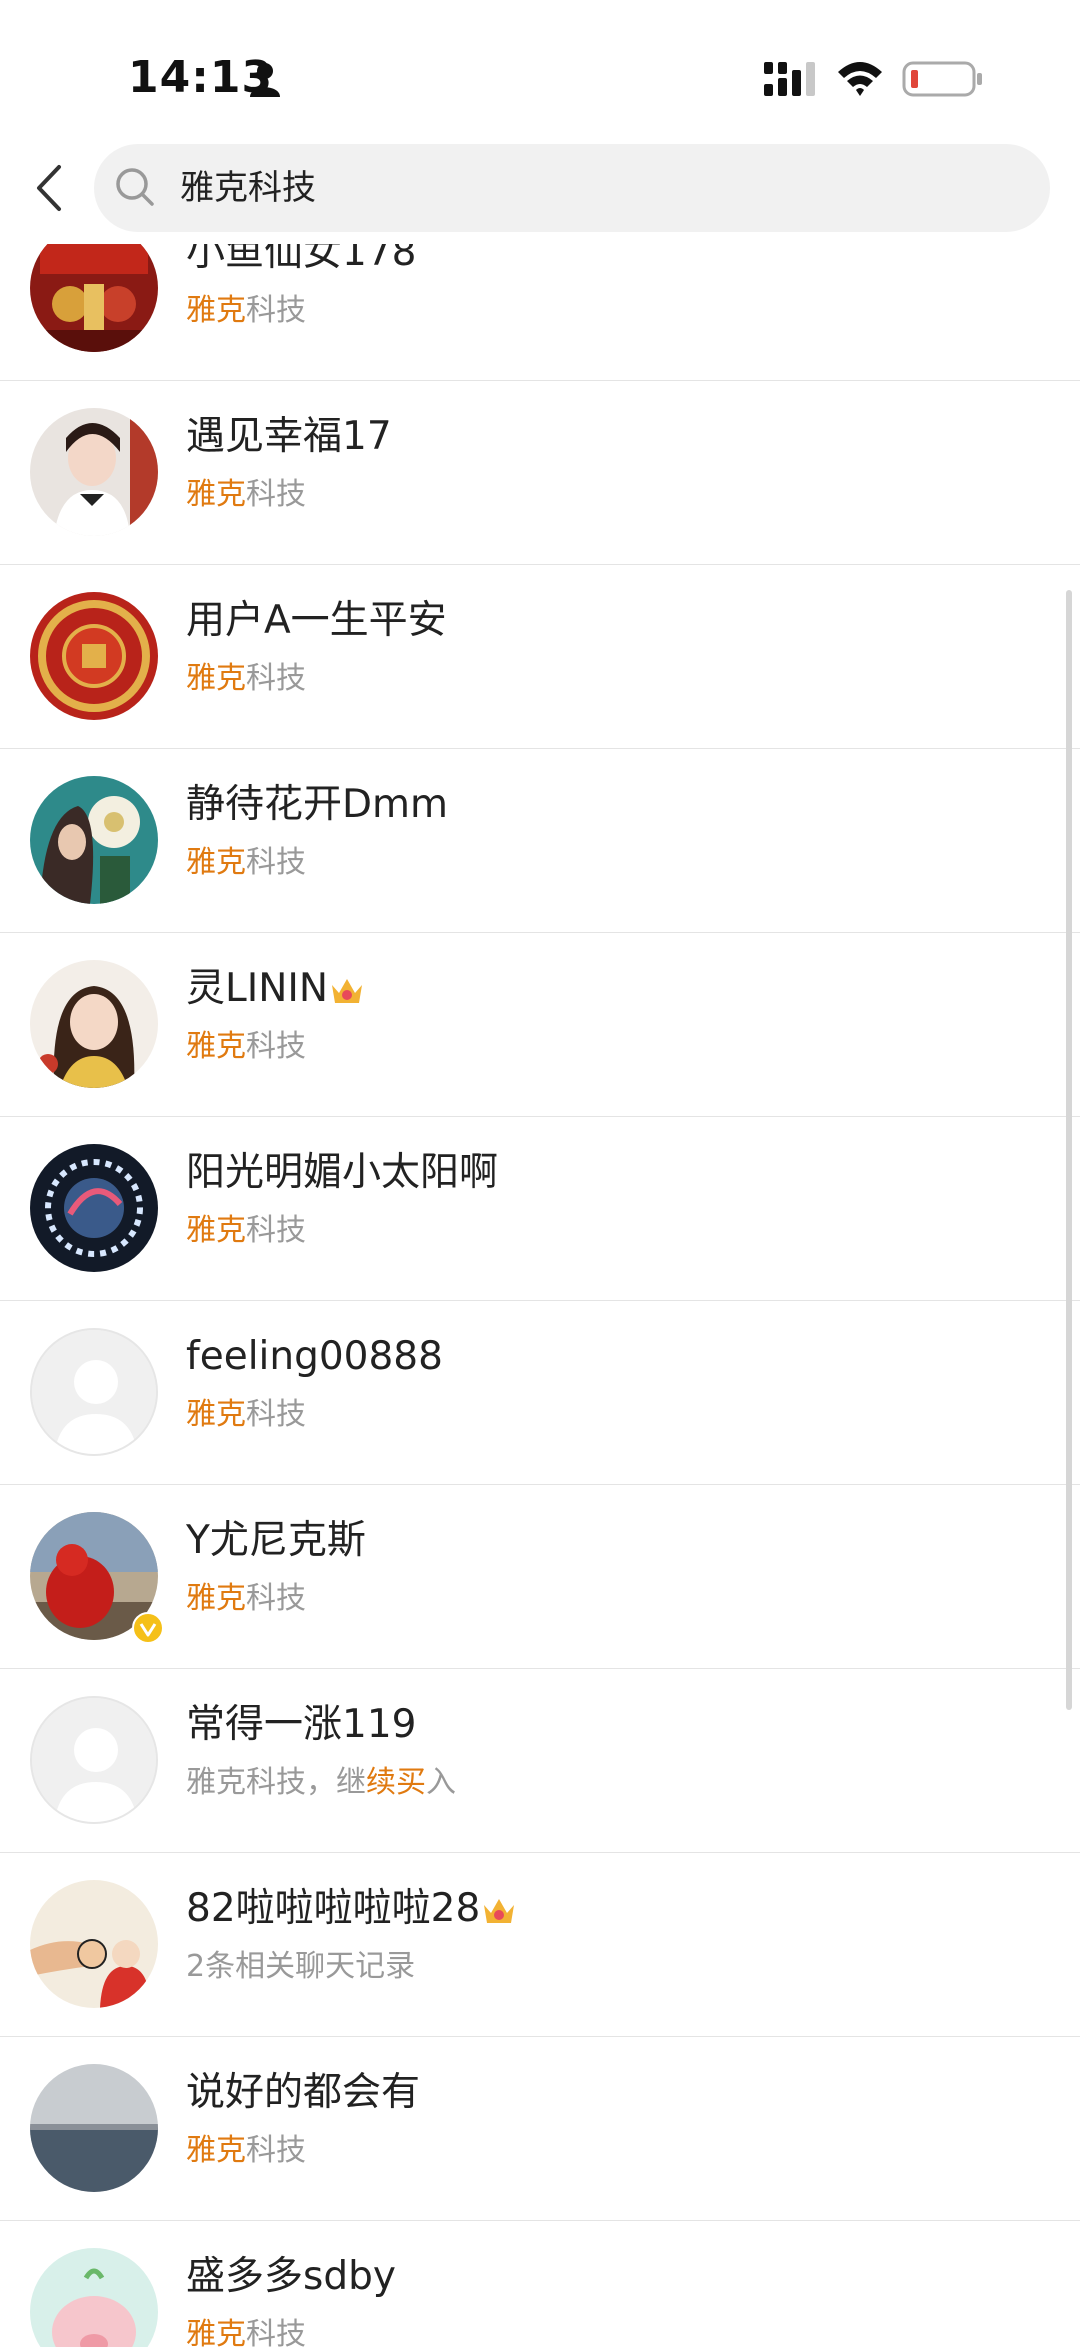  I want to click on result-name: 灵LININ, so click(275, 989).